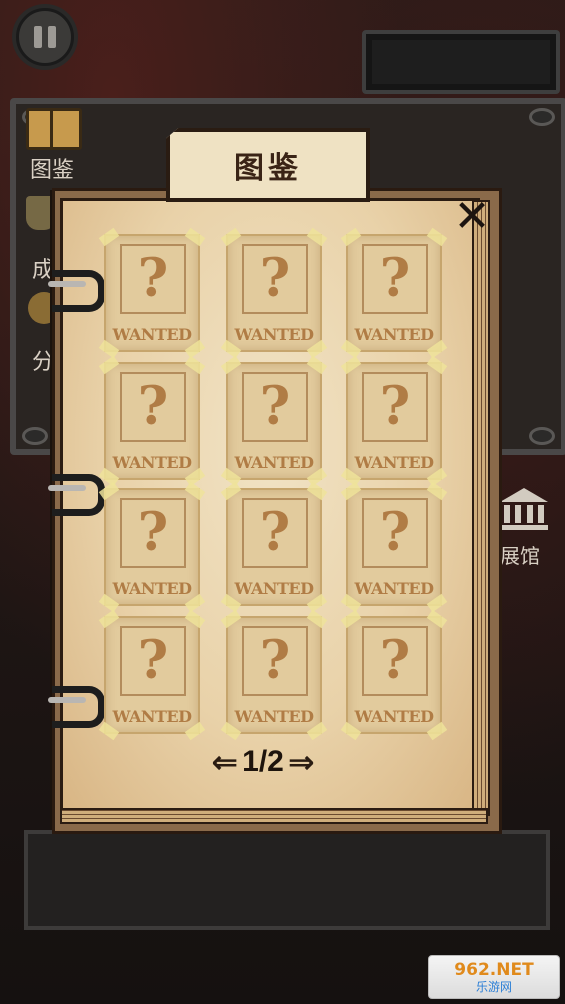 The width and height of the screenshot is (565, 1004). Describe the element at coordinates (52, 168) in the screenshot. I see `sidebar-item-label: 图鉴` at that location.